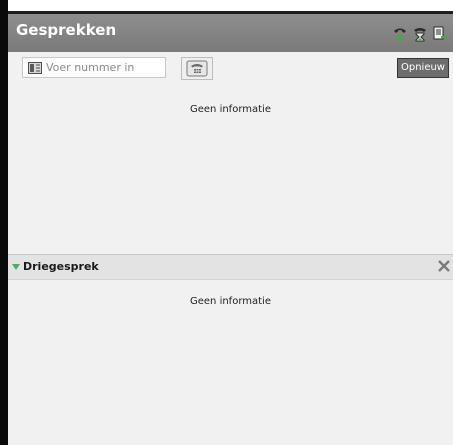  I want to click on number-search-box, so click(94, 67).